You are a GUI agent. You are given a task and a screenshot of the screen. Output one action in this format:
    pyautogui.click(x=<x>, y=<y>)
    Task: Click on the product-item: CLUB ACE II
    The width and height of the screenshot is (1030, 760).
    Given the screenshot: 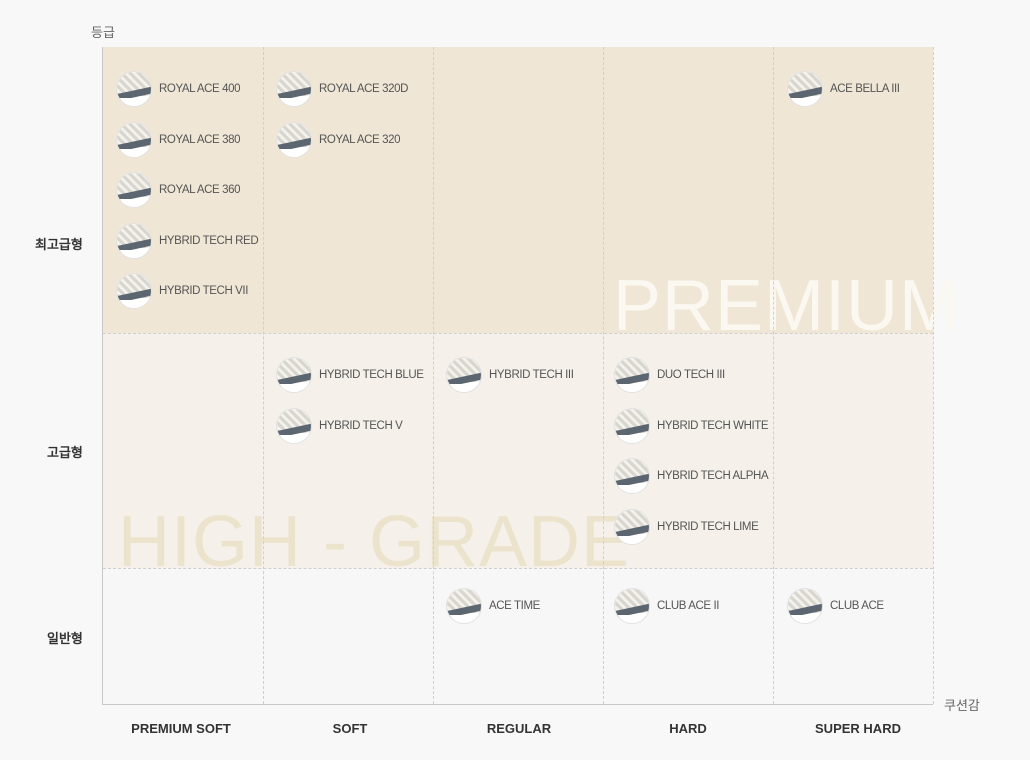 What is the action you would take?
    pyautogui.click(x=666, y=606)
    